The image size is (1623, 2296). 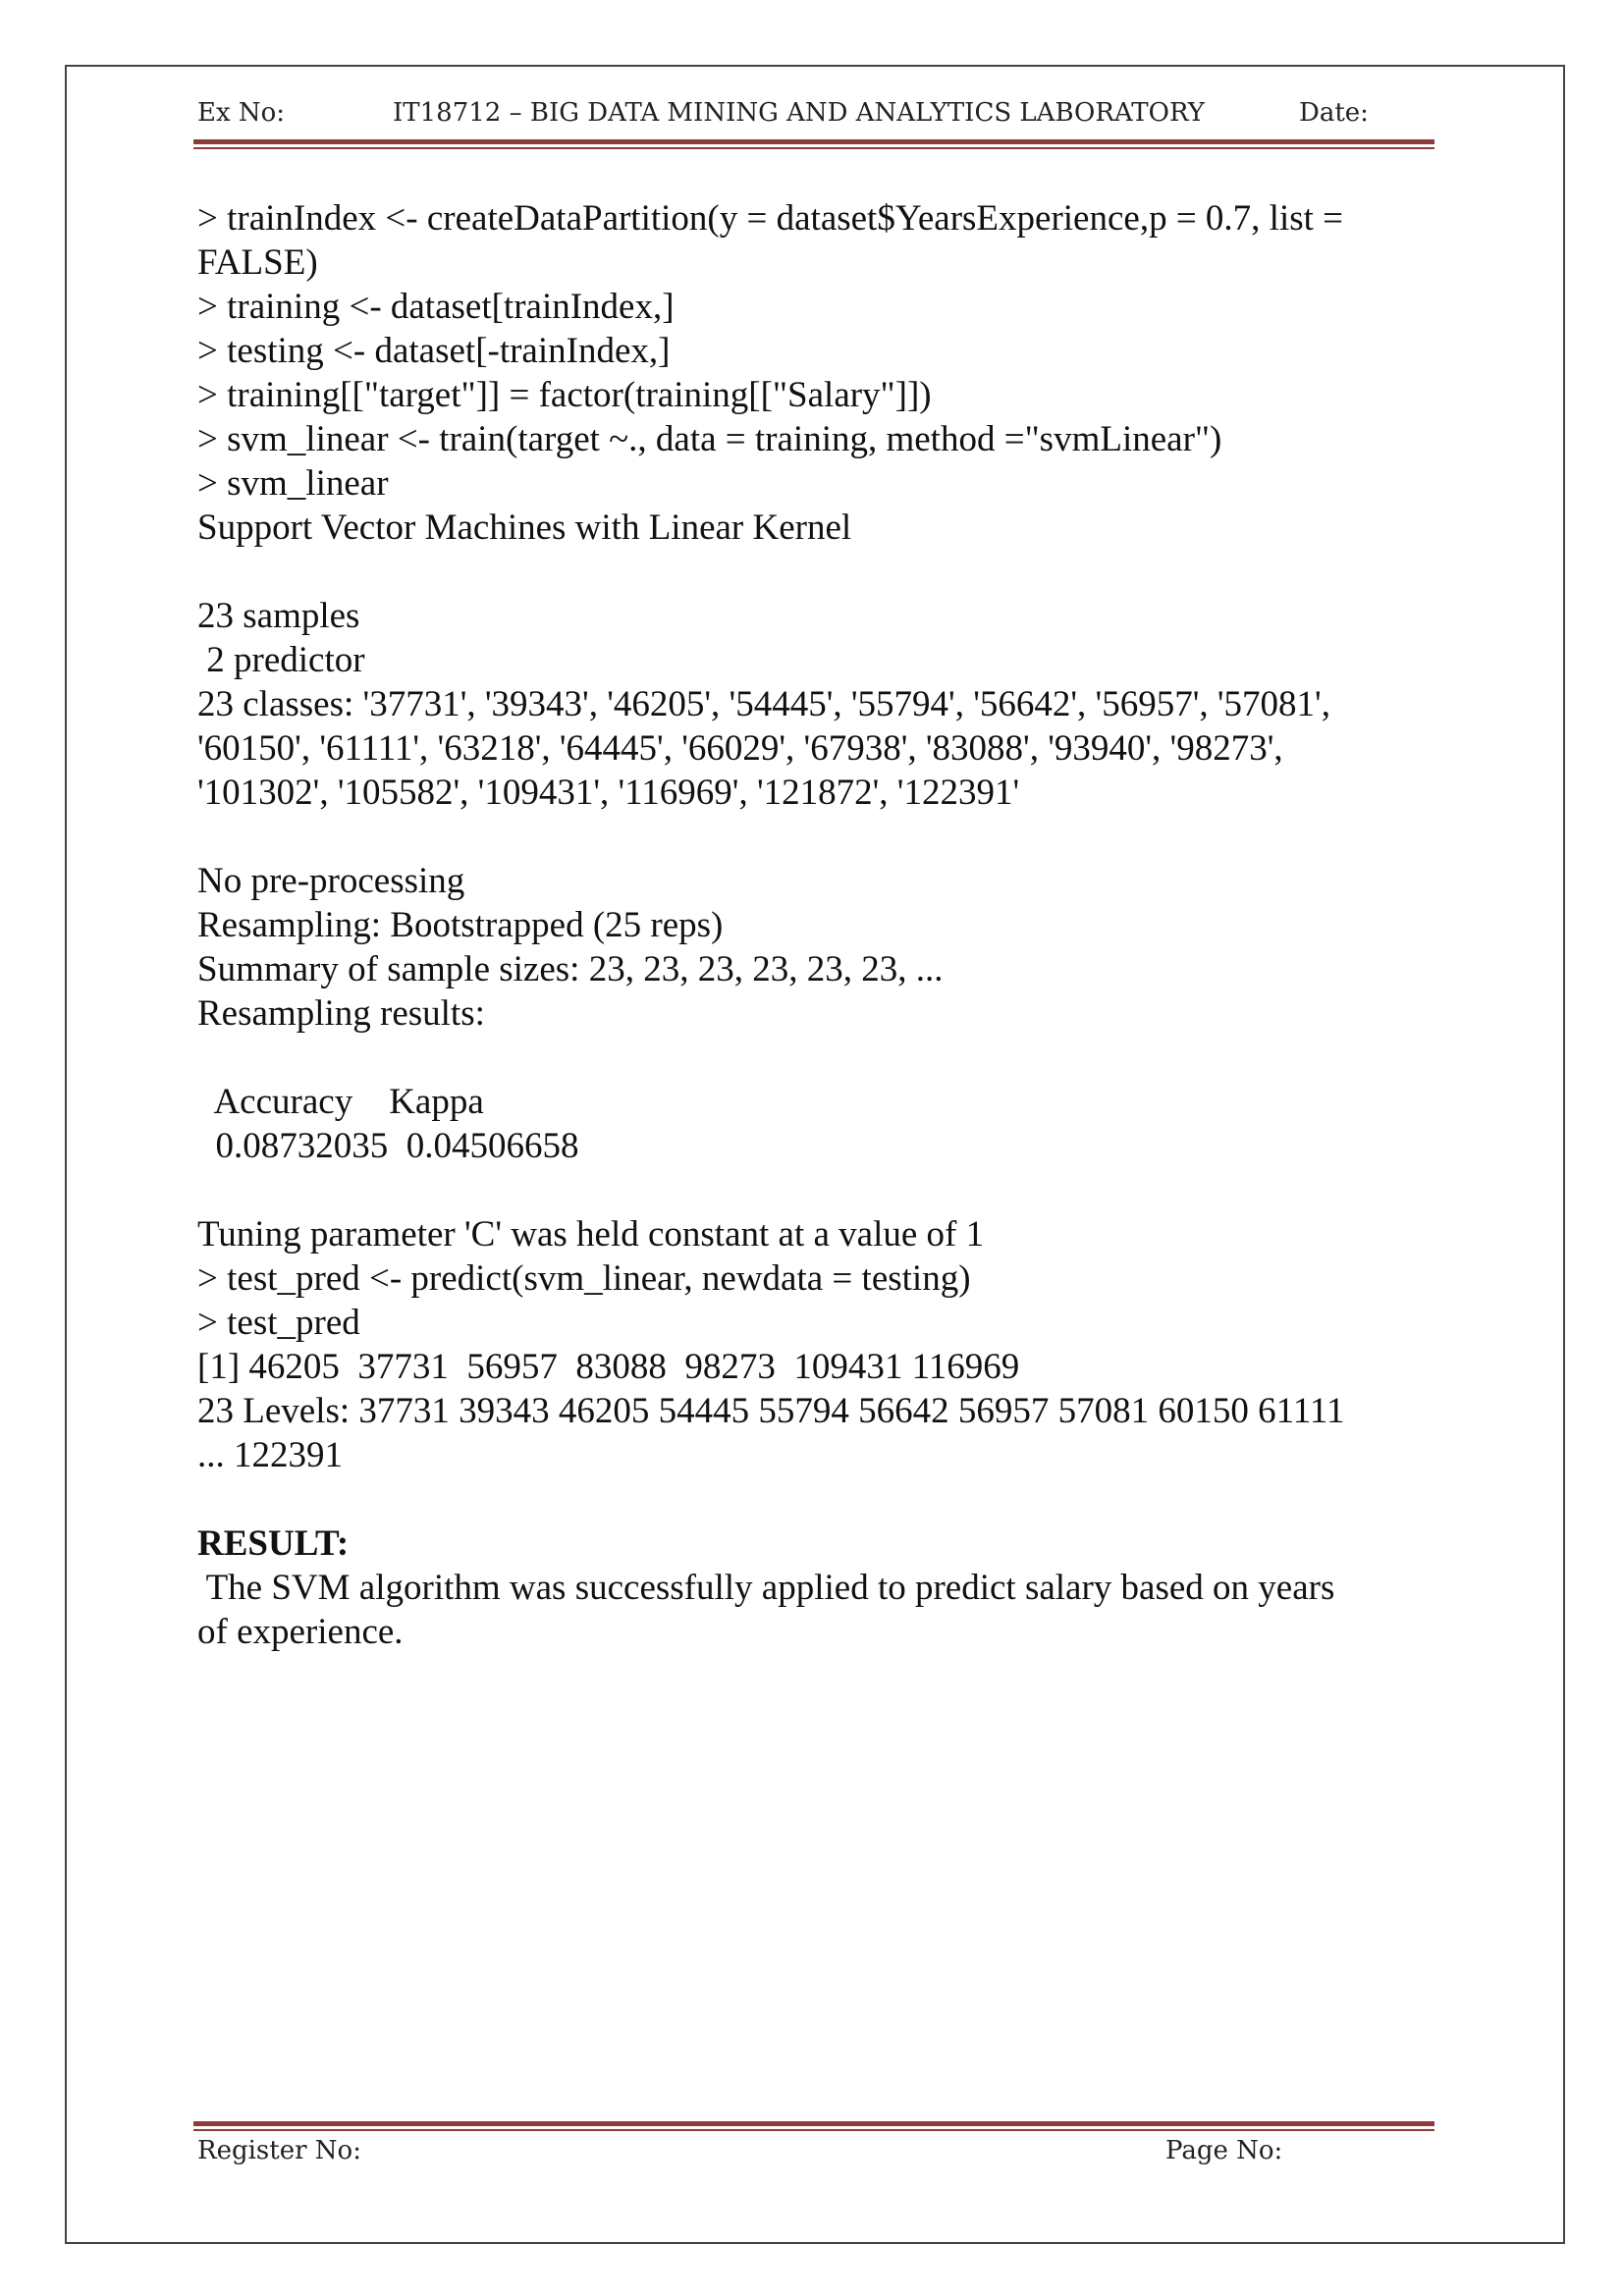 I want to click on code-line: Accuracy Kappa, so click(x=340, y=1102).